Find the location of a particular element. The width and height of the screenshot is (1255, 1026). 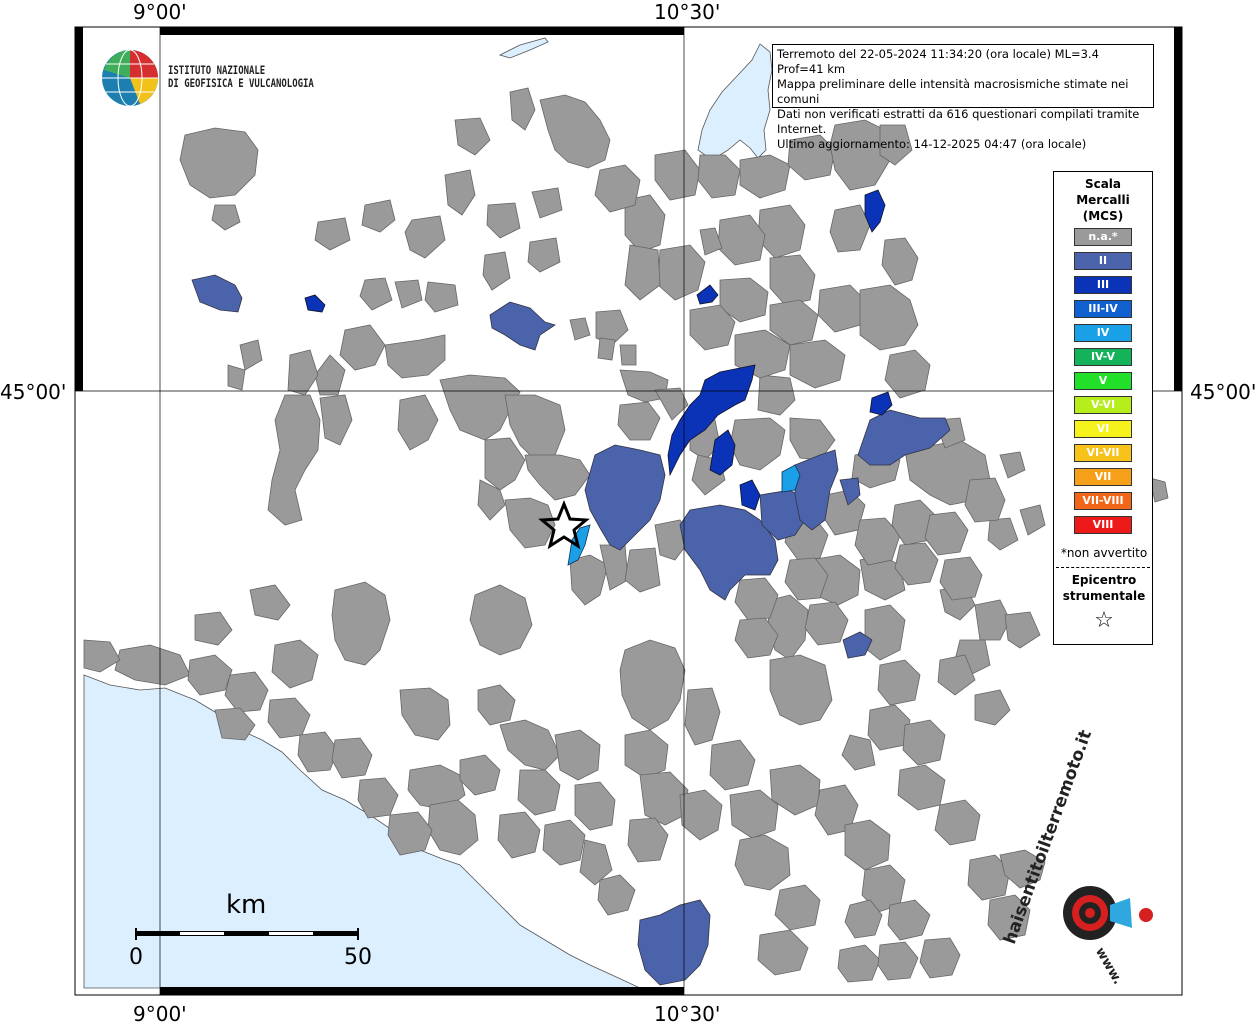

coord-left-lat: 45°00' is located at coordinates (33, 392).